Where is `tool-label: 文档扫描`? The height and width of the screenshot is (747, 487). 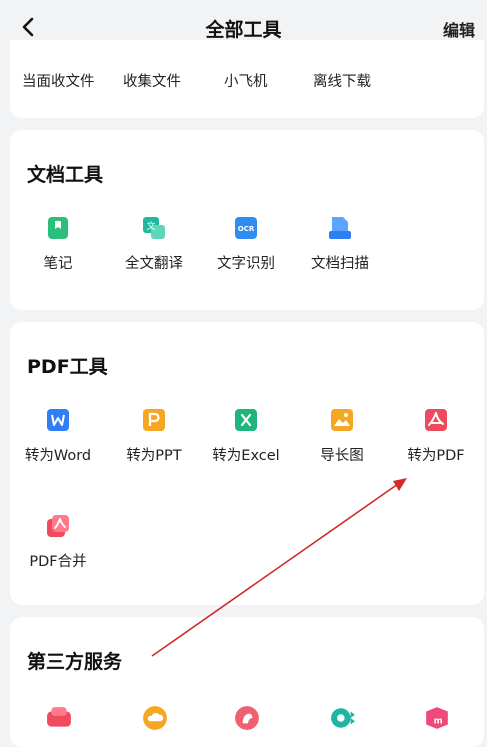 tool-label: 文档扫描 is located at coordinates (340, 264).